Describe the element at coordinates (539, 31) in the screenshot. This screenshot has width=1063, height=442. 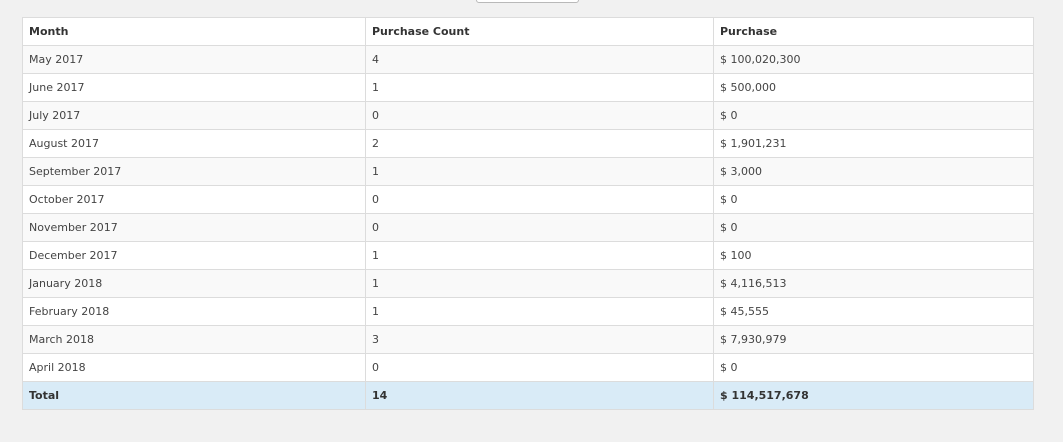
I see `header-purchase-count: Purchase Count` at that location.